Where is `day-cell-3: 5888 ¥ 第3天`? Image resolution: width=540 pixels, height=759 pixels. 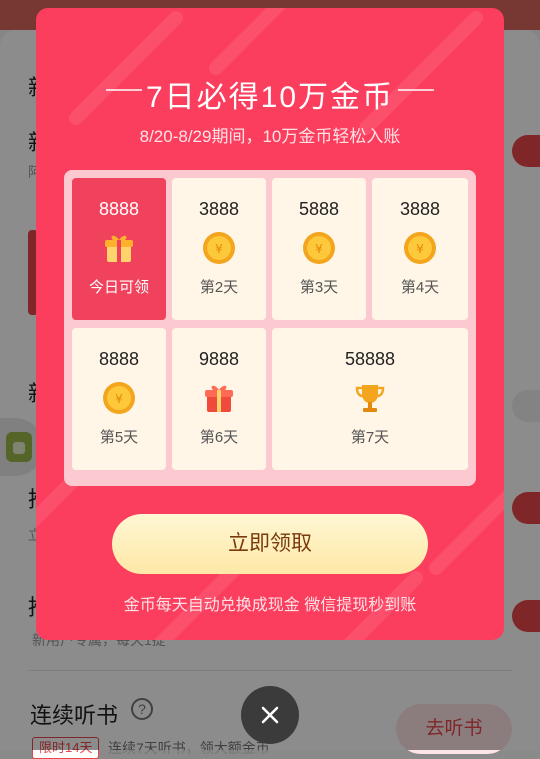
day-cell-3: 5888 ¥ 第3天 is located at coordinates (319, 249).